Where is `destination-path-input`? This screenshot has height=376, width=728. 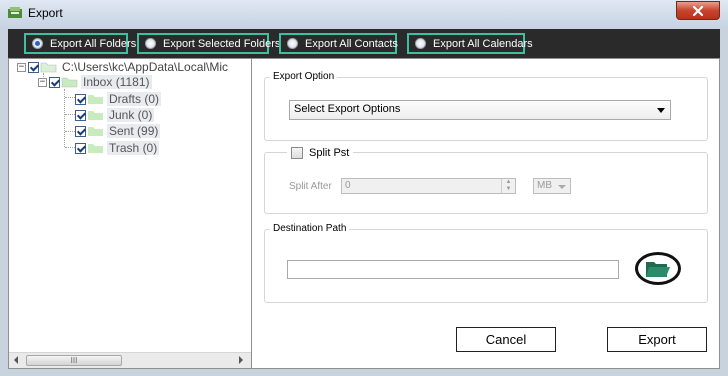 destination-path-input is located at coordinates (453, 269).